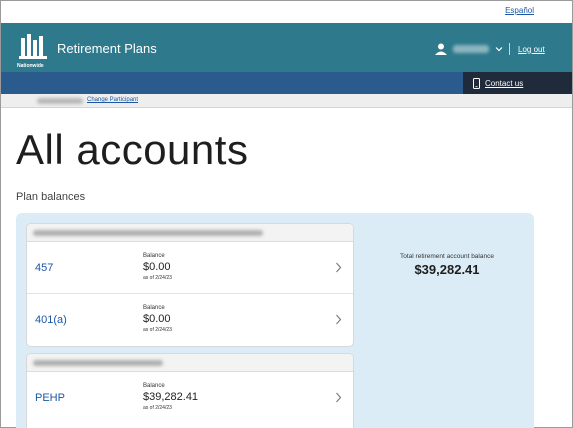  What do you see at coordinates (471, 49) in the screenshot?
I see `user-name-redacted` at bounding box center [471, 49].